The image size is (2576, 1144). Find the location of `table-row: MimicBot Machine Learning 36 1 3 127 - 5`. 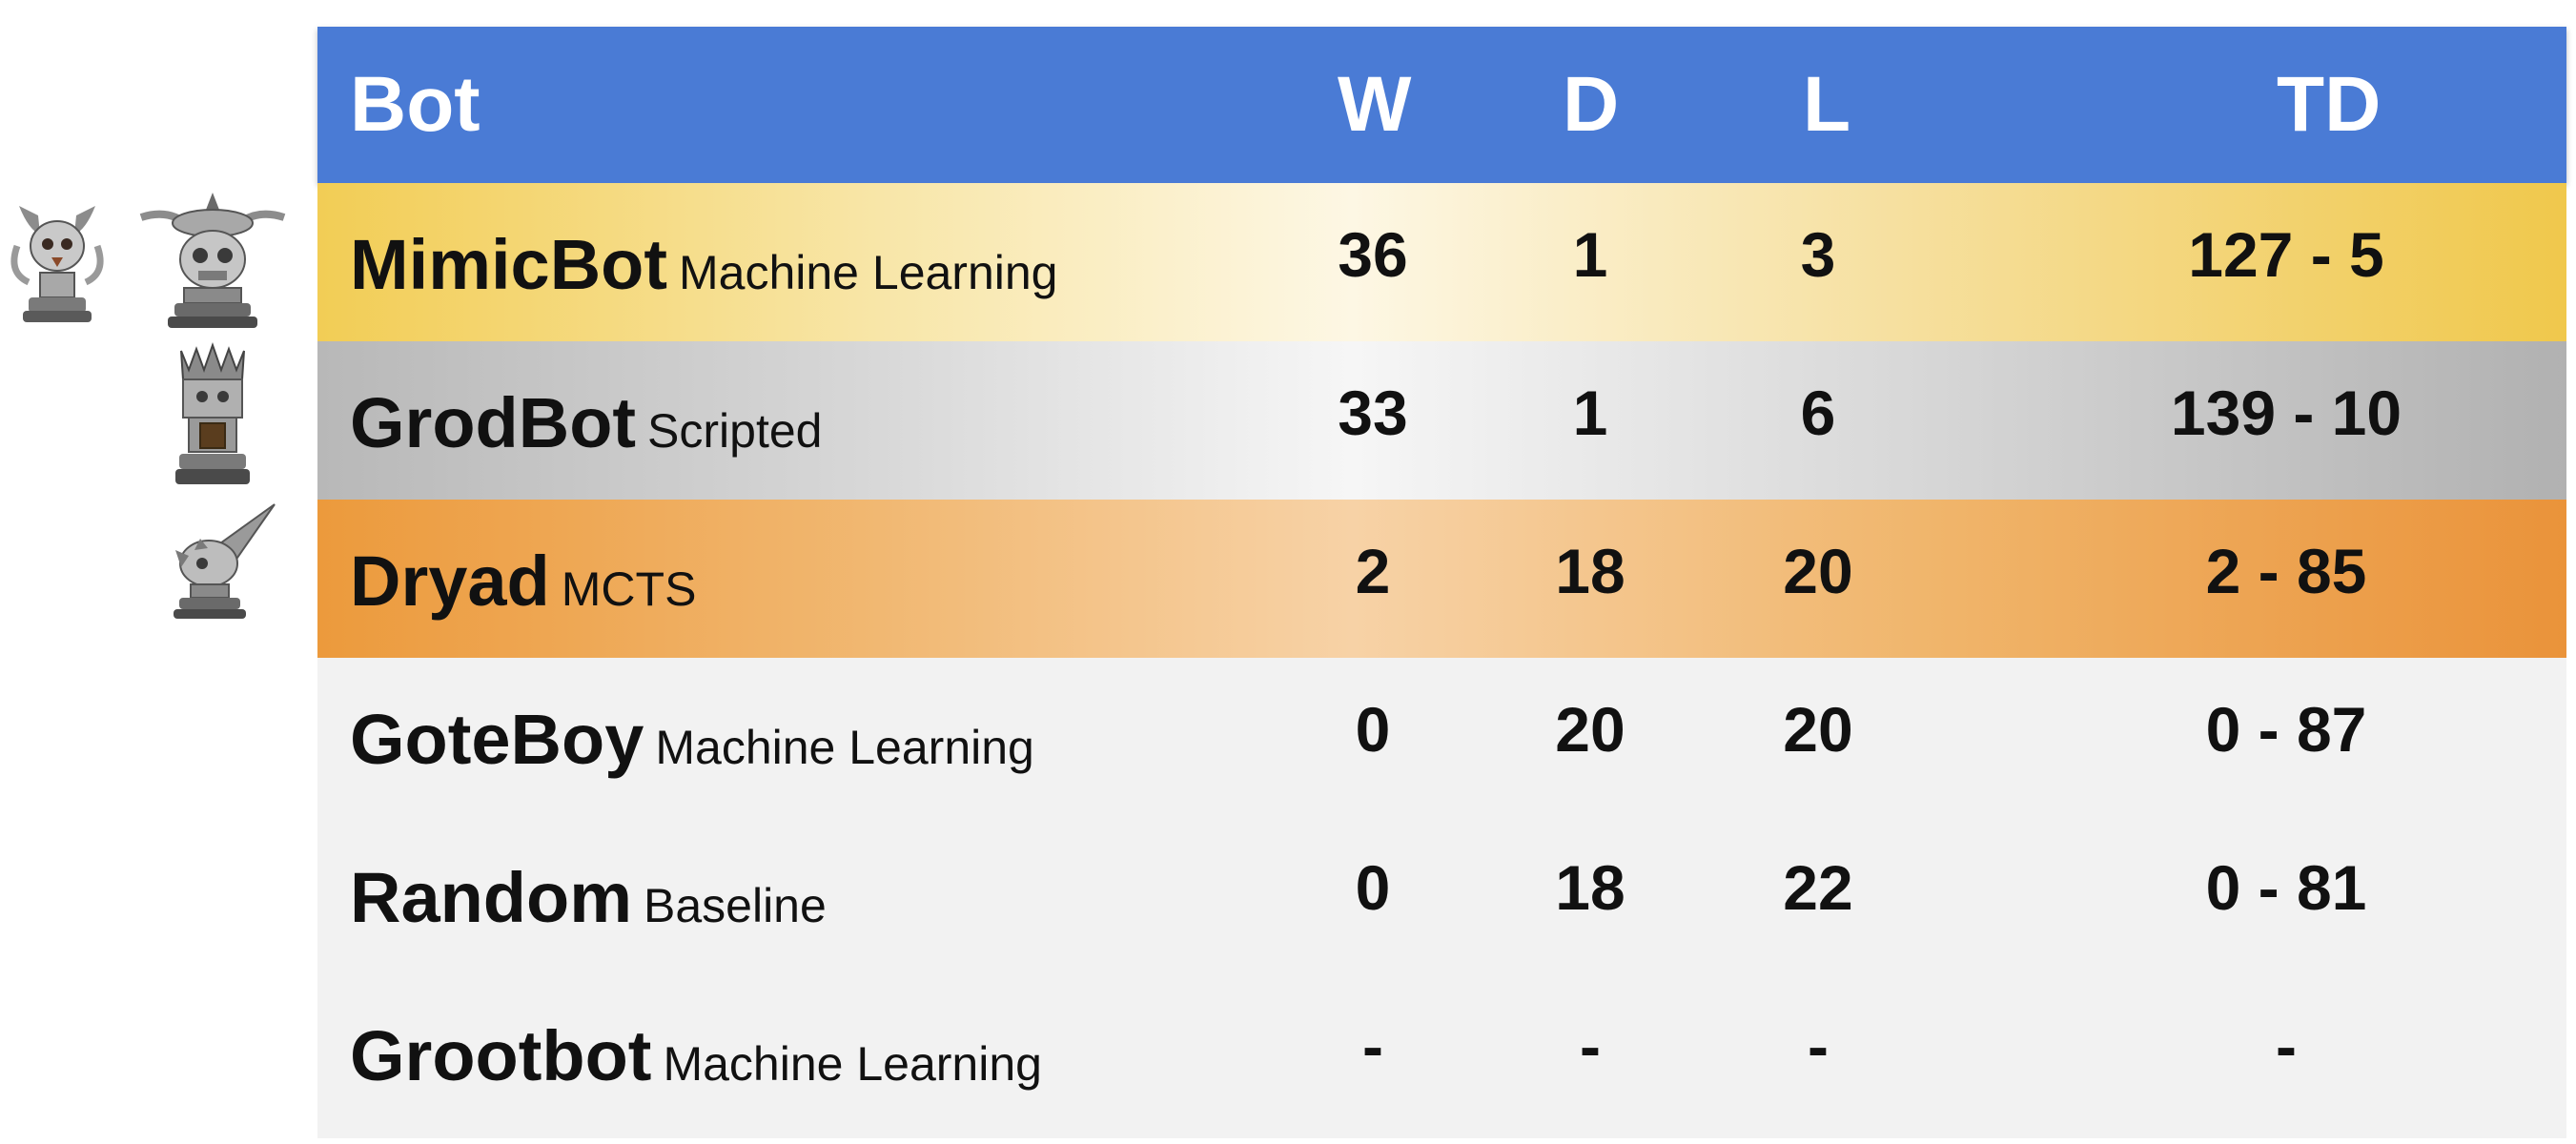

table-row: MimicBot Machine Learning 36 1 3 127 - 5 is located at coordinates (1441, 262).